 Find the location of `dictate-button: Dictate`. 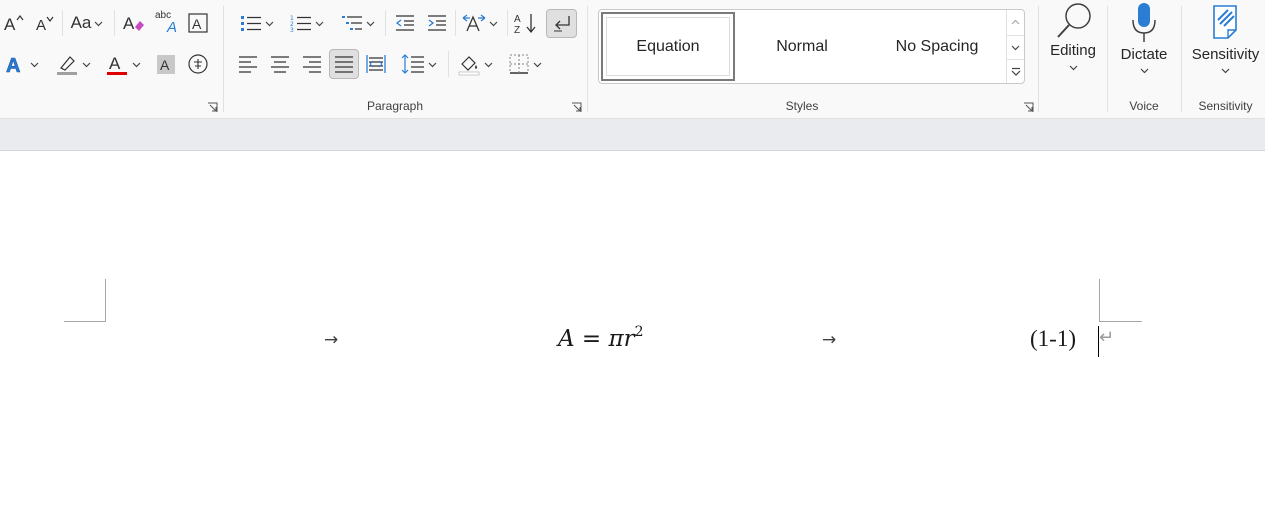

dictate-button: Dictate is located at coordinates (1144, 37).